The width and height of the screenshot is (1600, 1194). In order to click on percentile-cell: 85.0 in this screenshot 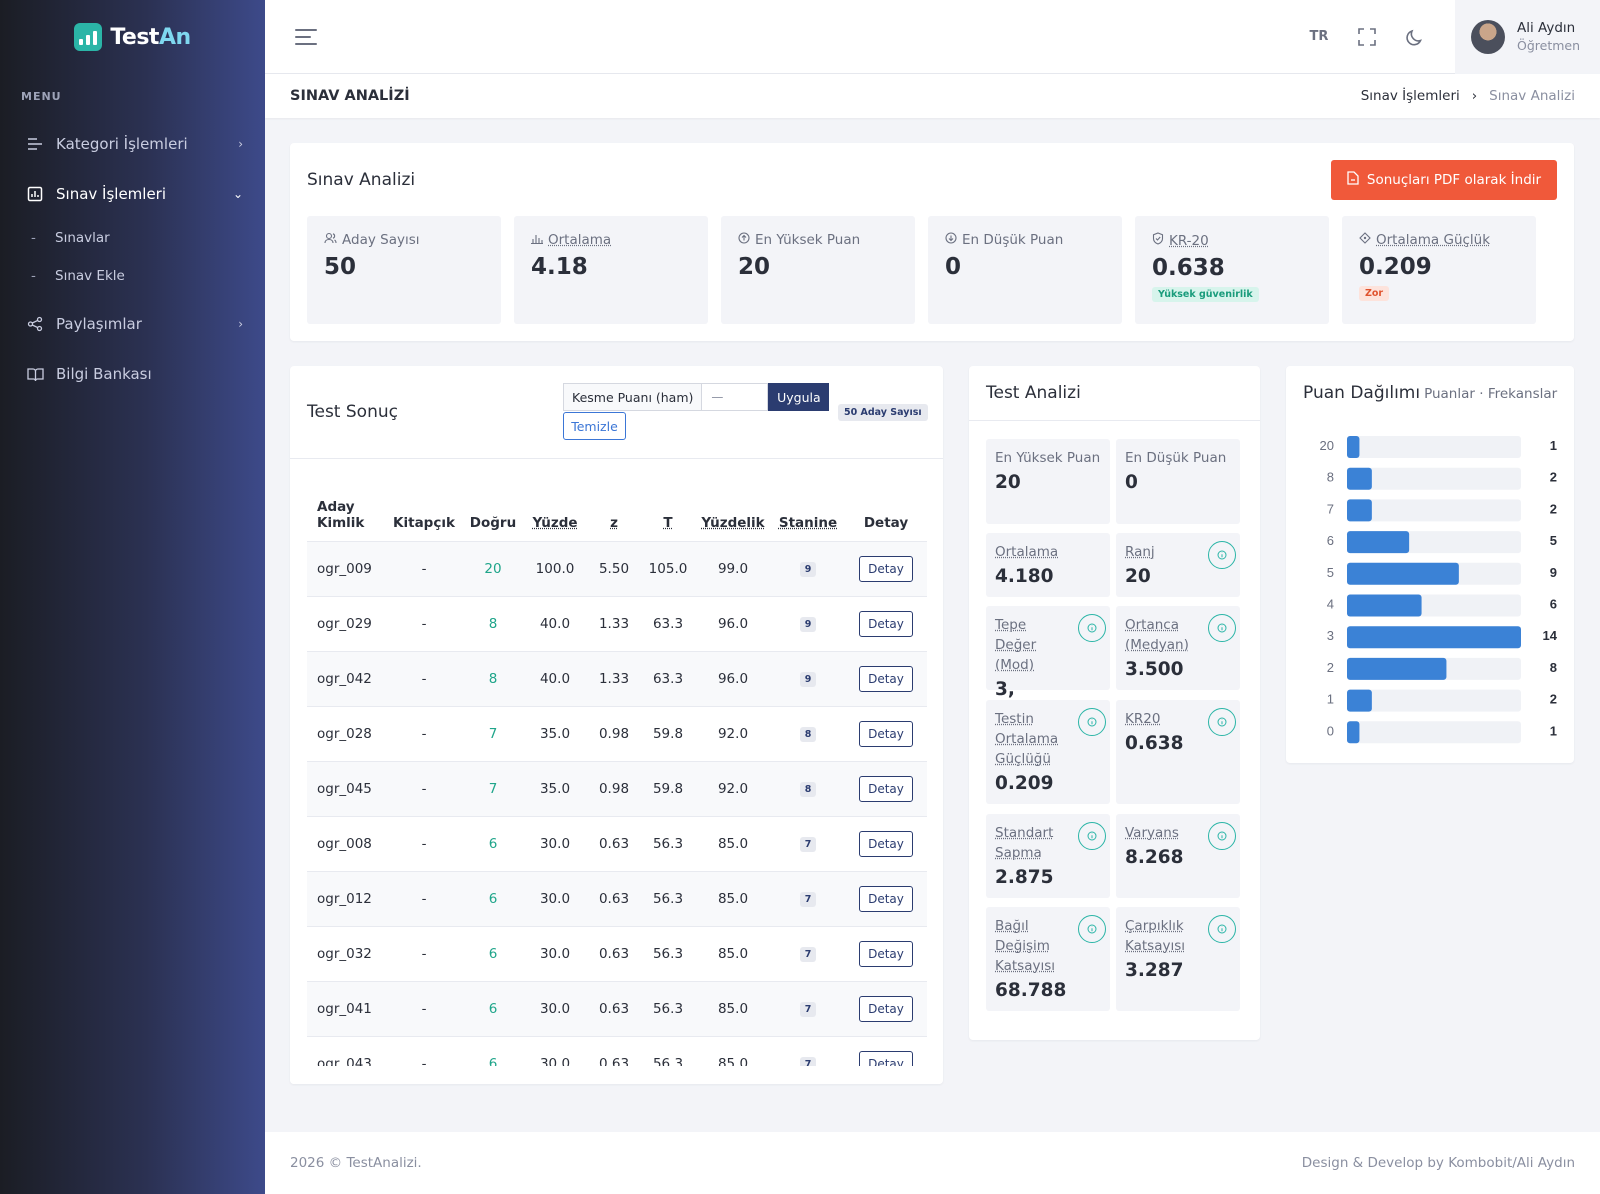, I will do `click(733, 953)`.